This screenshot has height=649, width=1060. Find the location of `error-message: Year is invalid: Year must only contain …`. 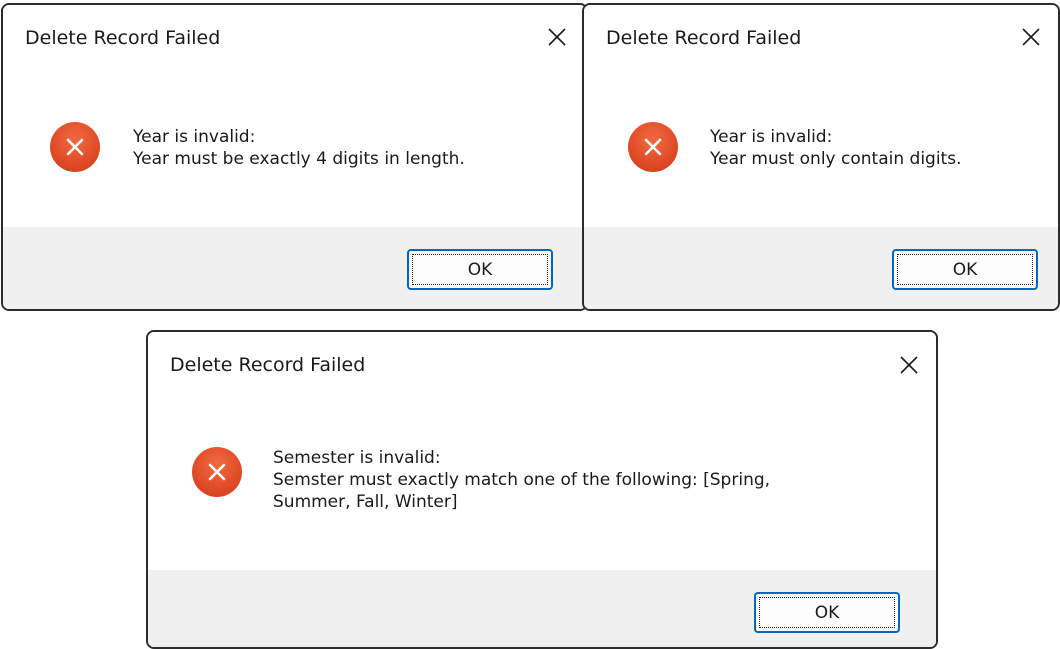

error-message: Year is invalid: Year must only contain … is located at coordinates (835, 148).